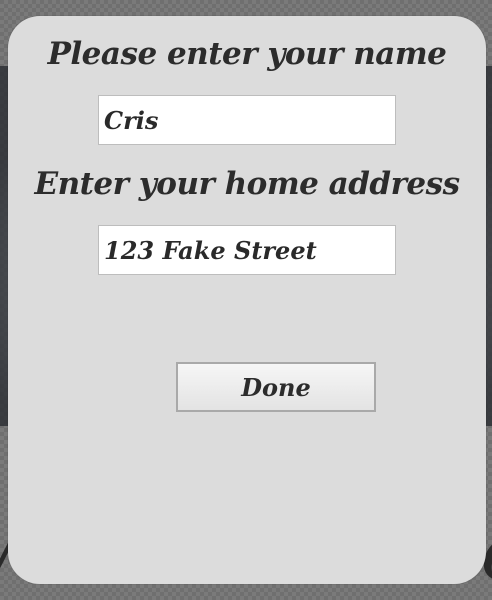  Describe the element at coordinates (247, 184) in the screenshot. I see `address-prompt-label: Enter your home address` at that location.